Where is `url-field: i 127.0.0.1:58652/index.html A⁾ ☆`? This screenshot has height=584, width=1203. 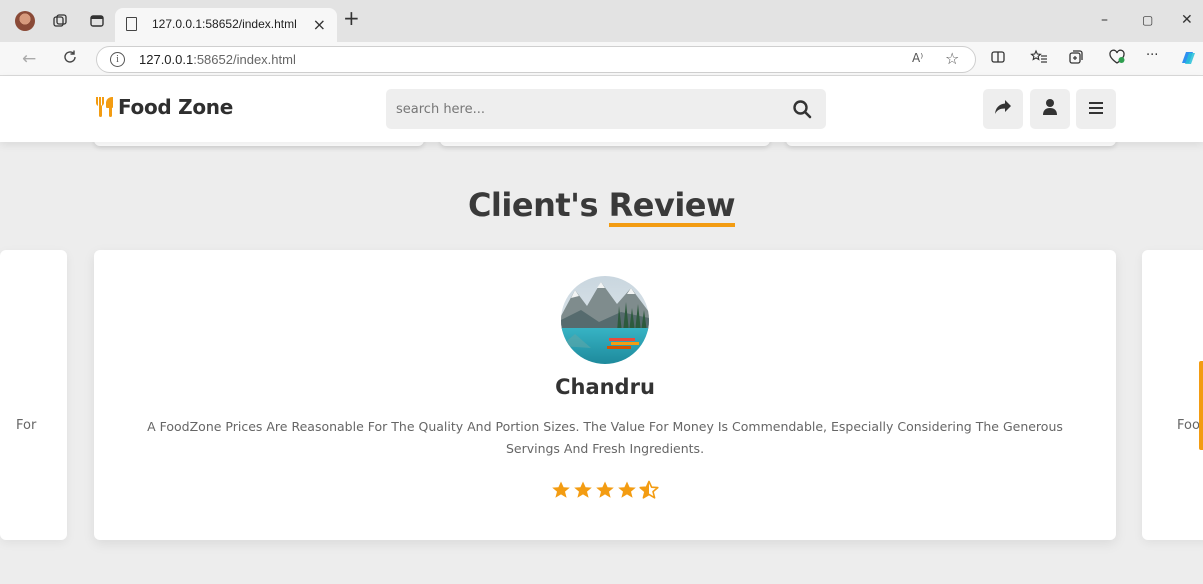 url-field: i 127.0.0.1:58652/index.html A⁾ ☆ is located at coordinates (536, 59).